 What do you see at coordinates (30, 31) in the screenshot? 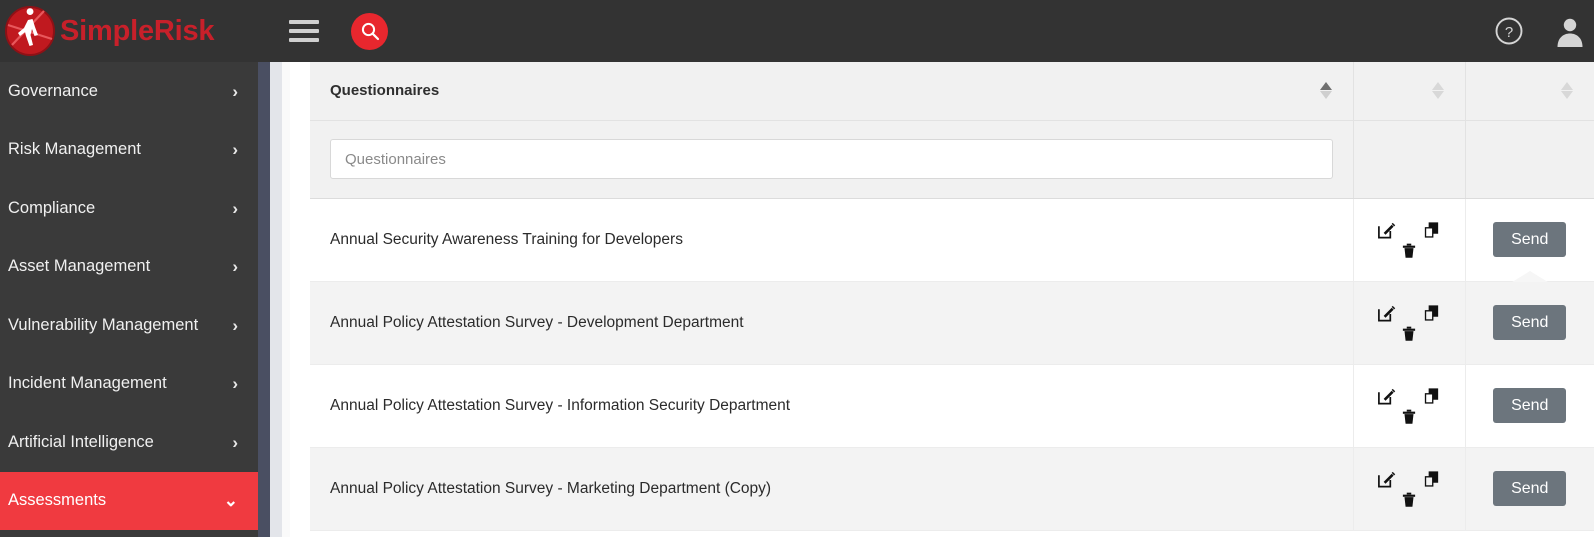
I see `simplerisk-logo-icon` at bounding box center [30, 31].